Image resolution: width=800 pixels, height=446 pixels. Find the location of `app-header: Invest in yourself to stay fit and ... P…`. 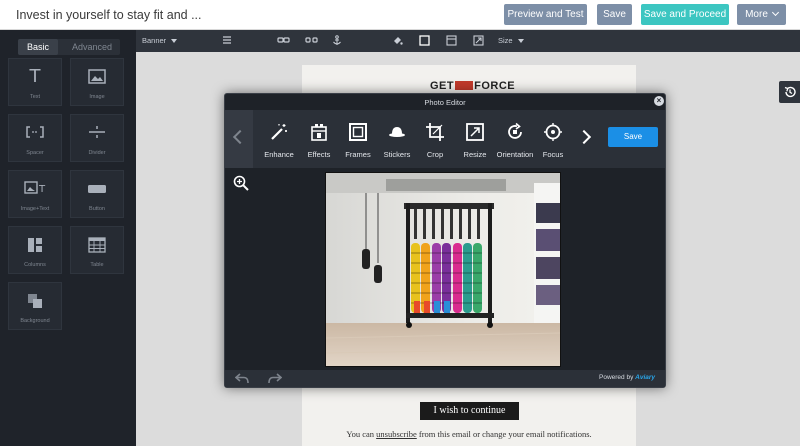

app-header: Invest in yourself to stay fit and ... P… is located at coordinates (400, 15).